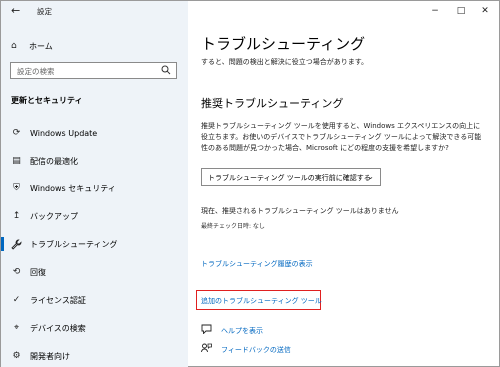 This screenshot has width=500, height=367. Describe the element at coordinates (257, 264) in the screenshot. I see `history-link: トラブルシューティング履歴の表示` at that location.